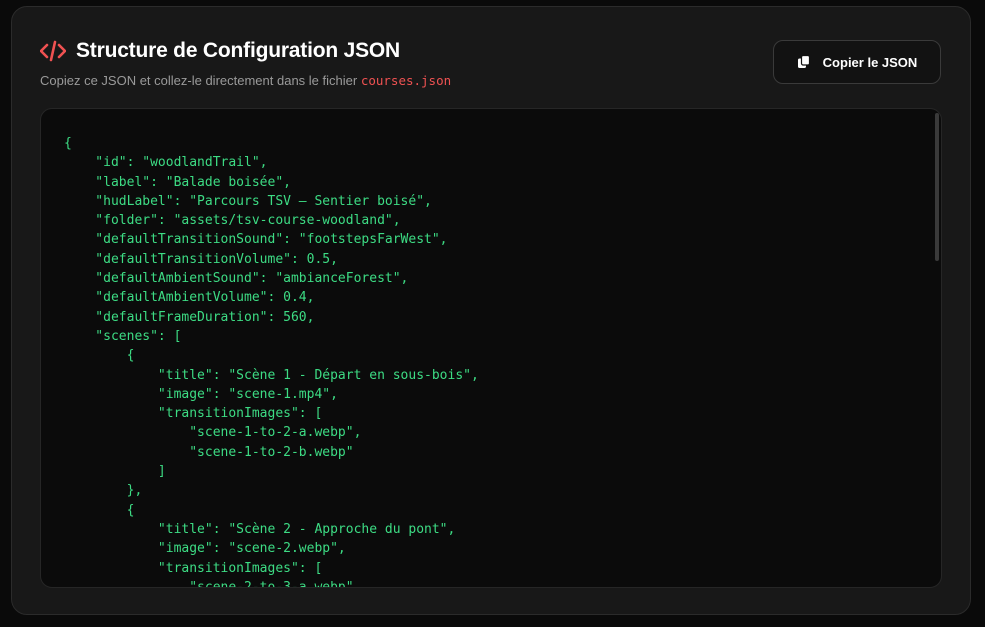 This screenshot has height=627, width=985. What do you see at coordinates (189, 298) in the screenshot?
I see `code-line: "defaultAmbientVolume": 0.4,` at bounding box center [189, 298].